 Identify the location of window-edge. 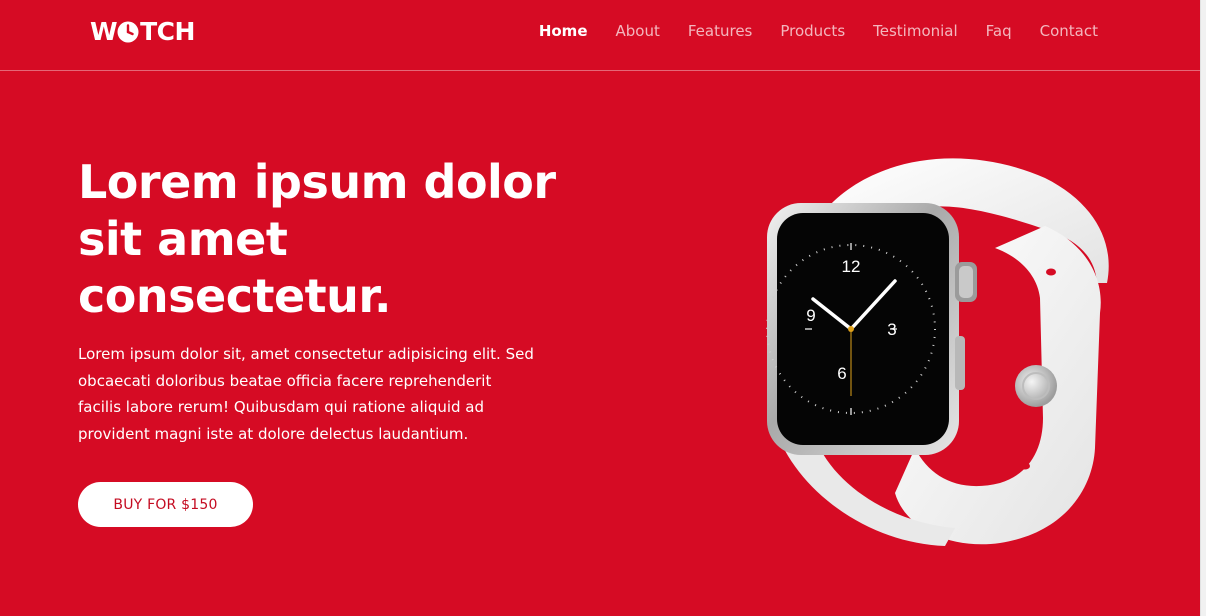
(1203, 308).